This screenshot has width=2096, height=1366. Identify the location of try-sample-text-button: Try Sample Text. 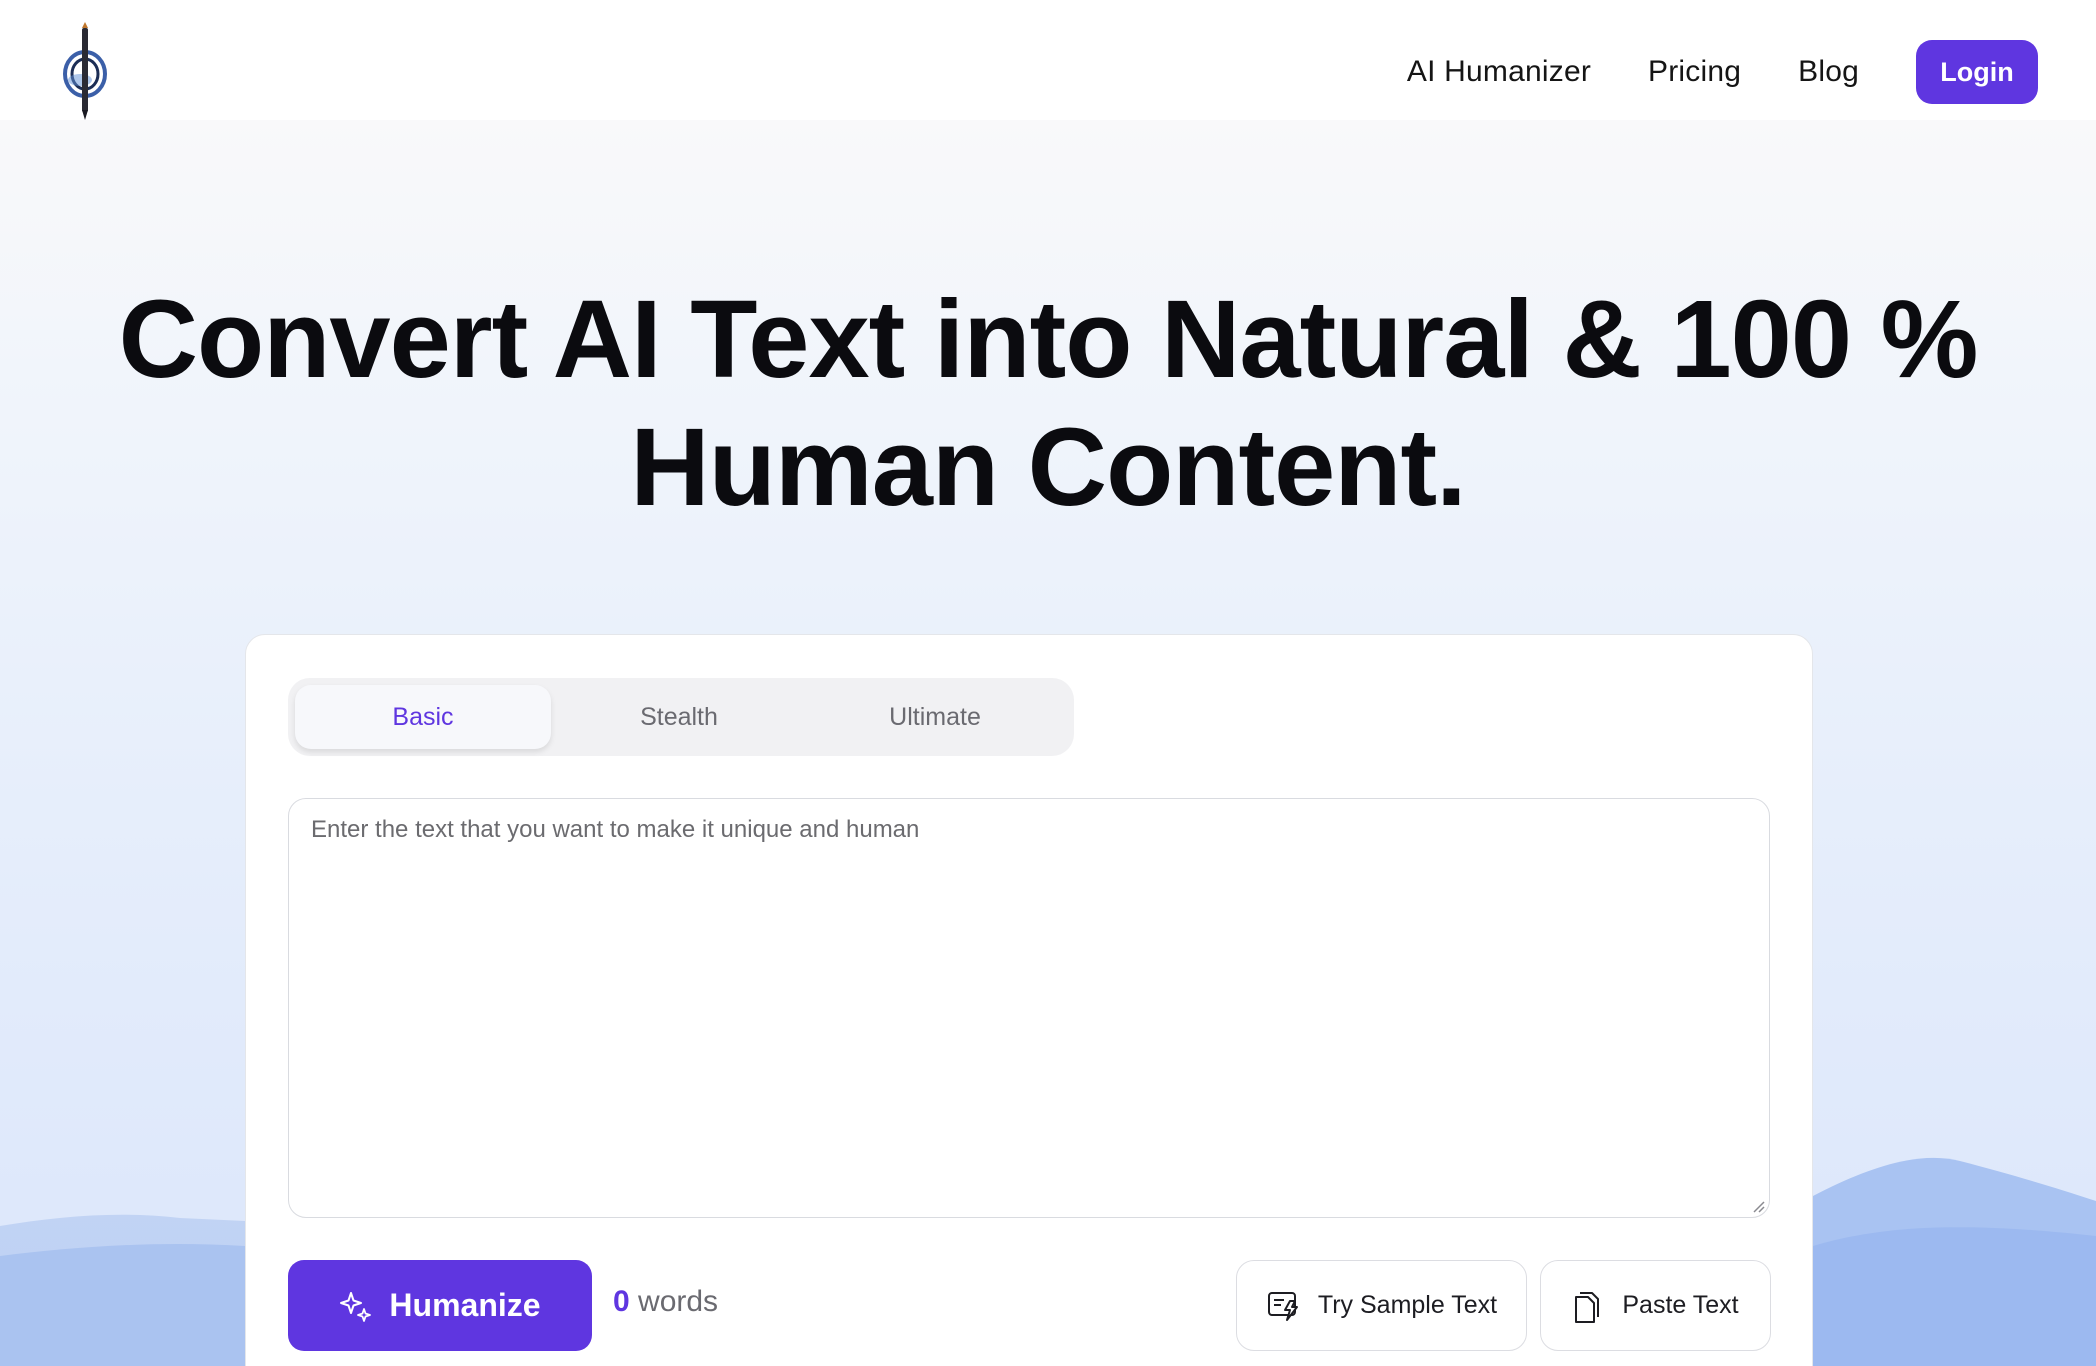
(1381, 1305).